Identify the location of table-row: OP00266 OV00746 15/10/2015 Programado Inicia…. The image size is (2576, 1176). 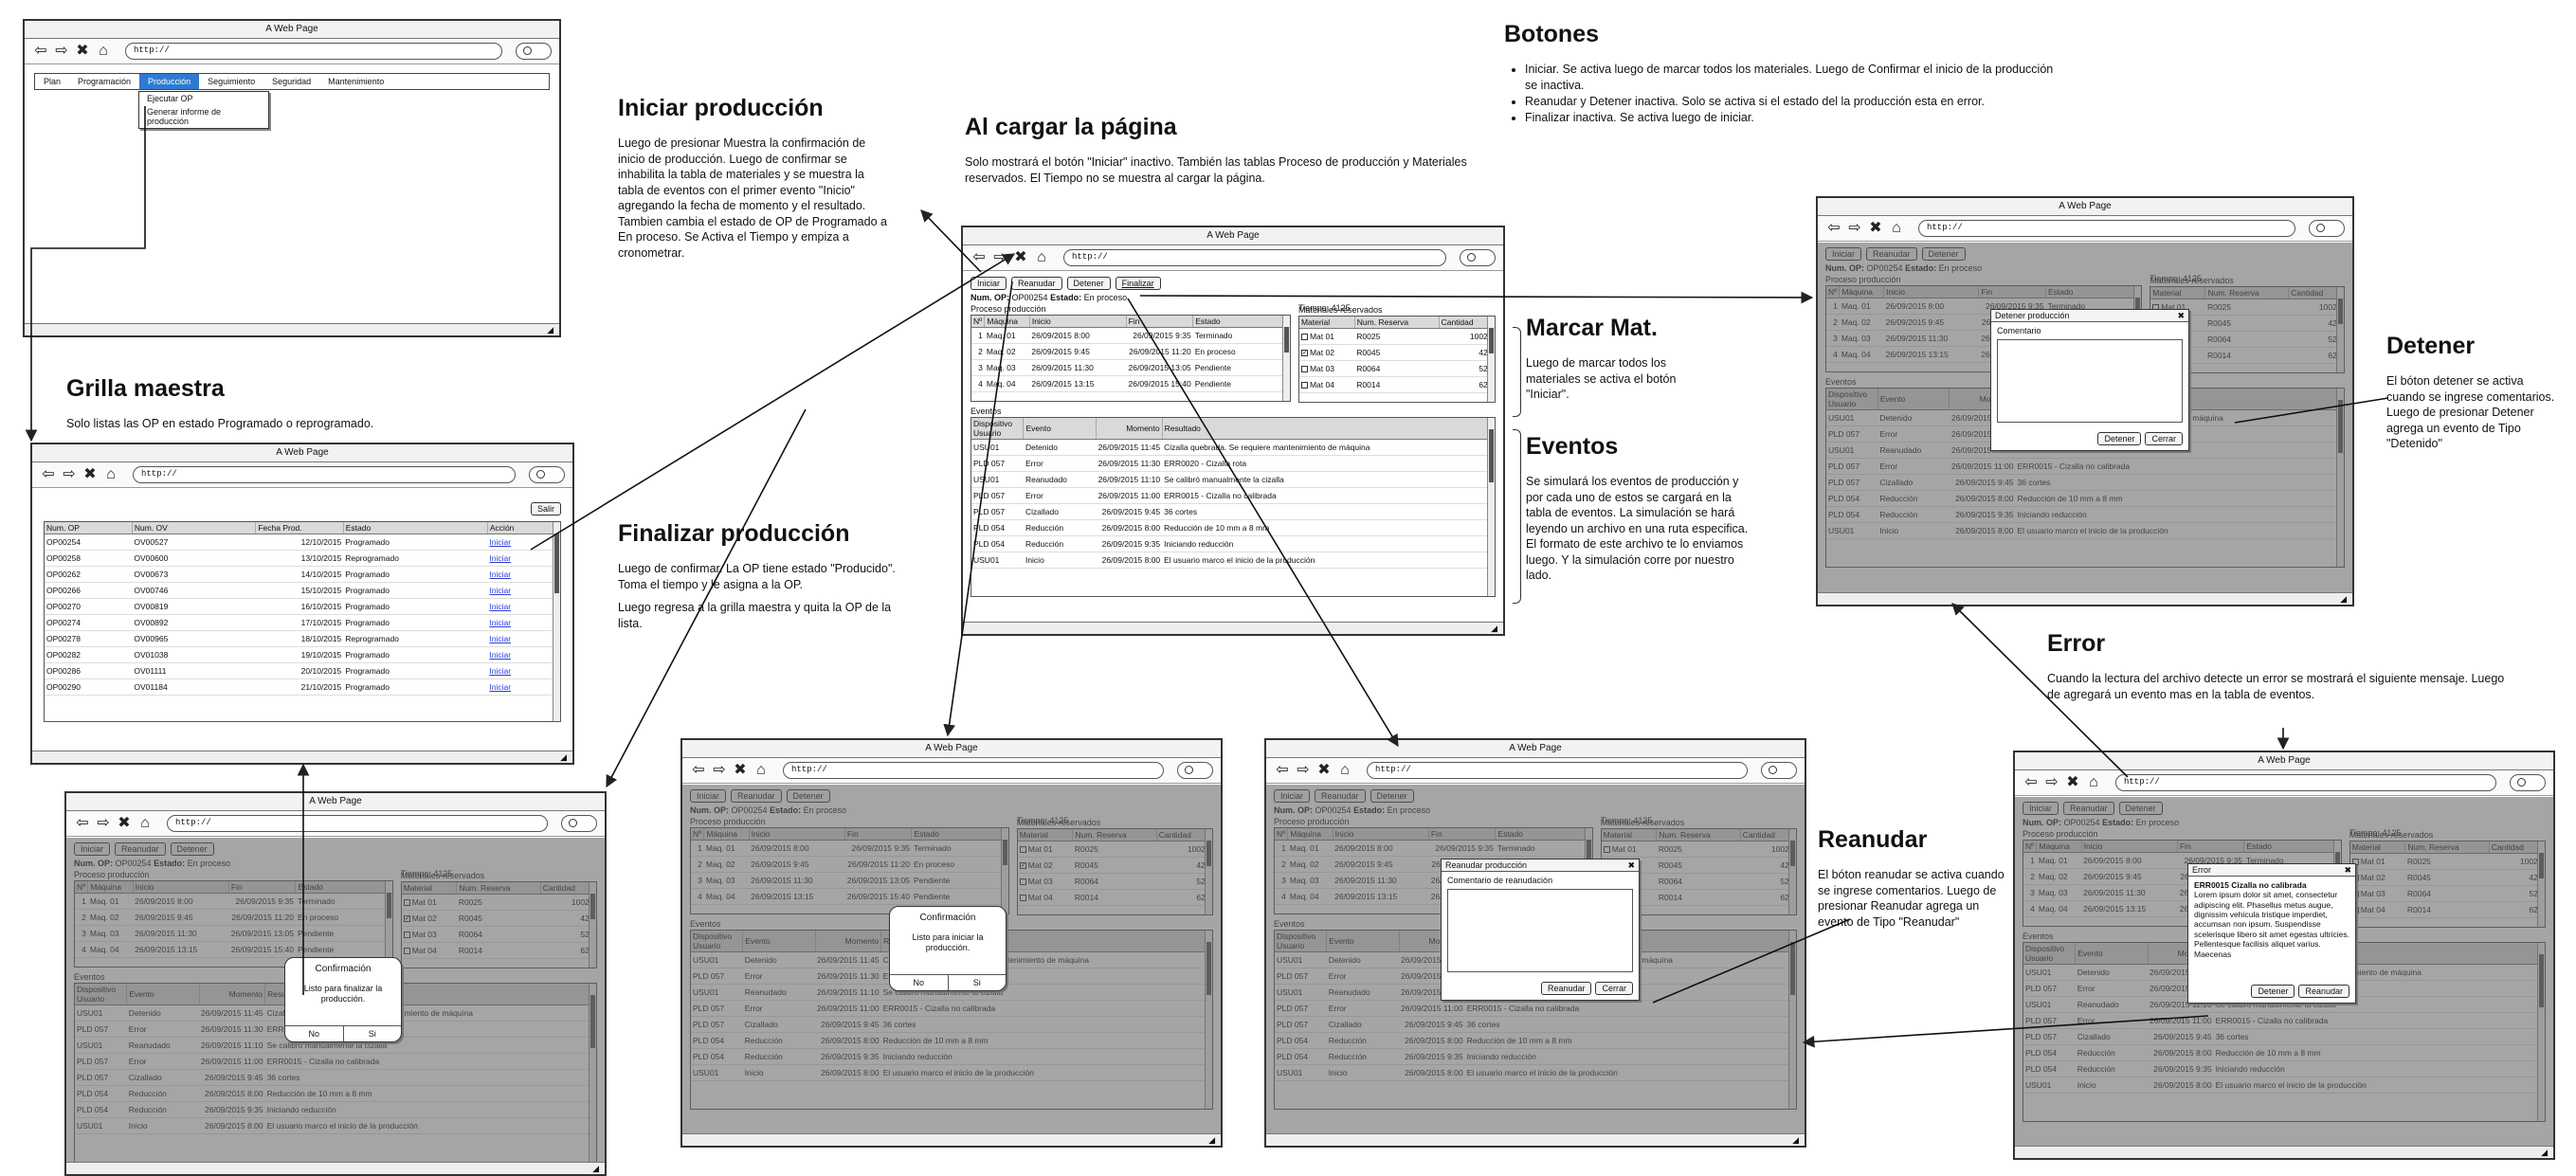
(302, 591).